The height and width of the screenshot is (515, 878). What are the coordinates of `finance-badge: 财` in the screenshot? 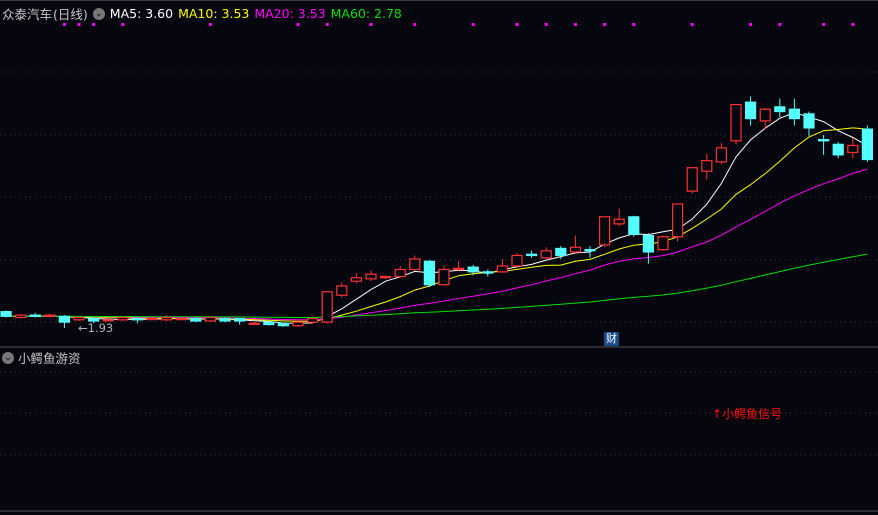 It's located at (611, 339).